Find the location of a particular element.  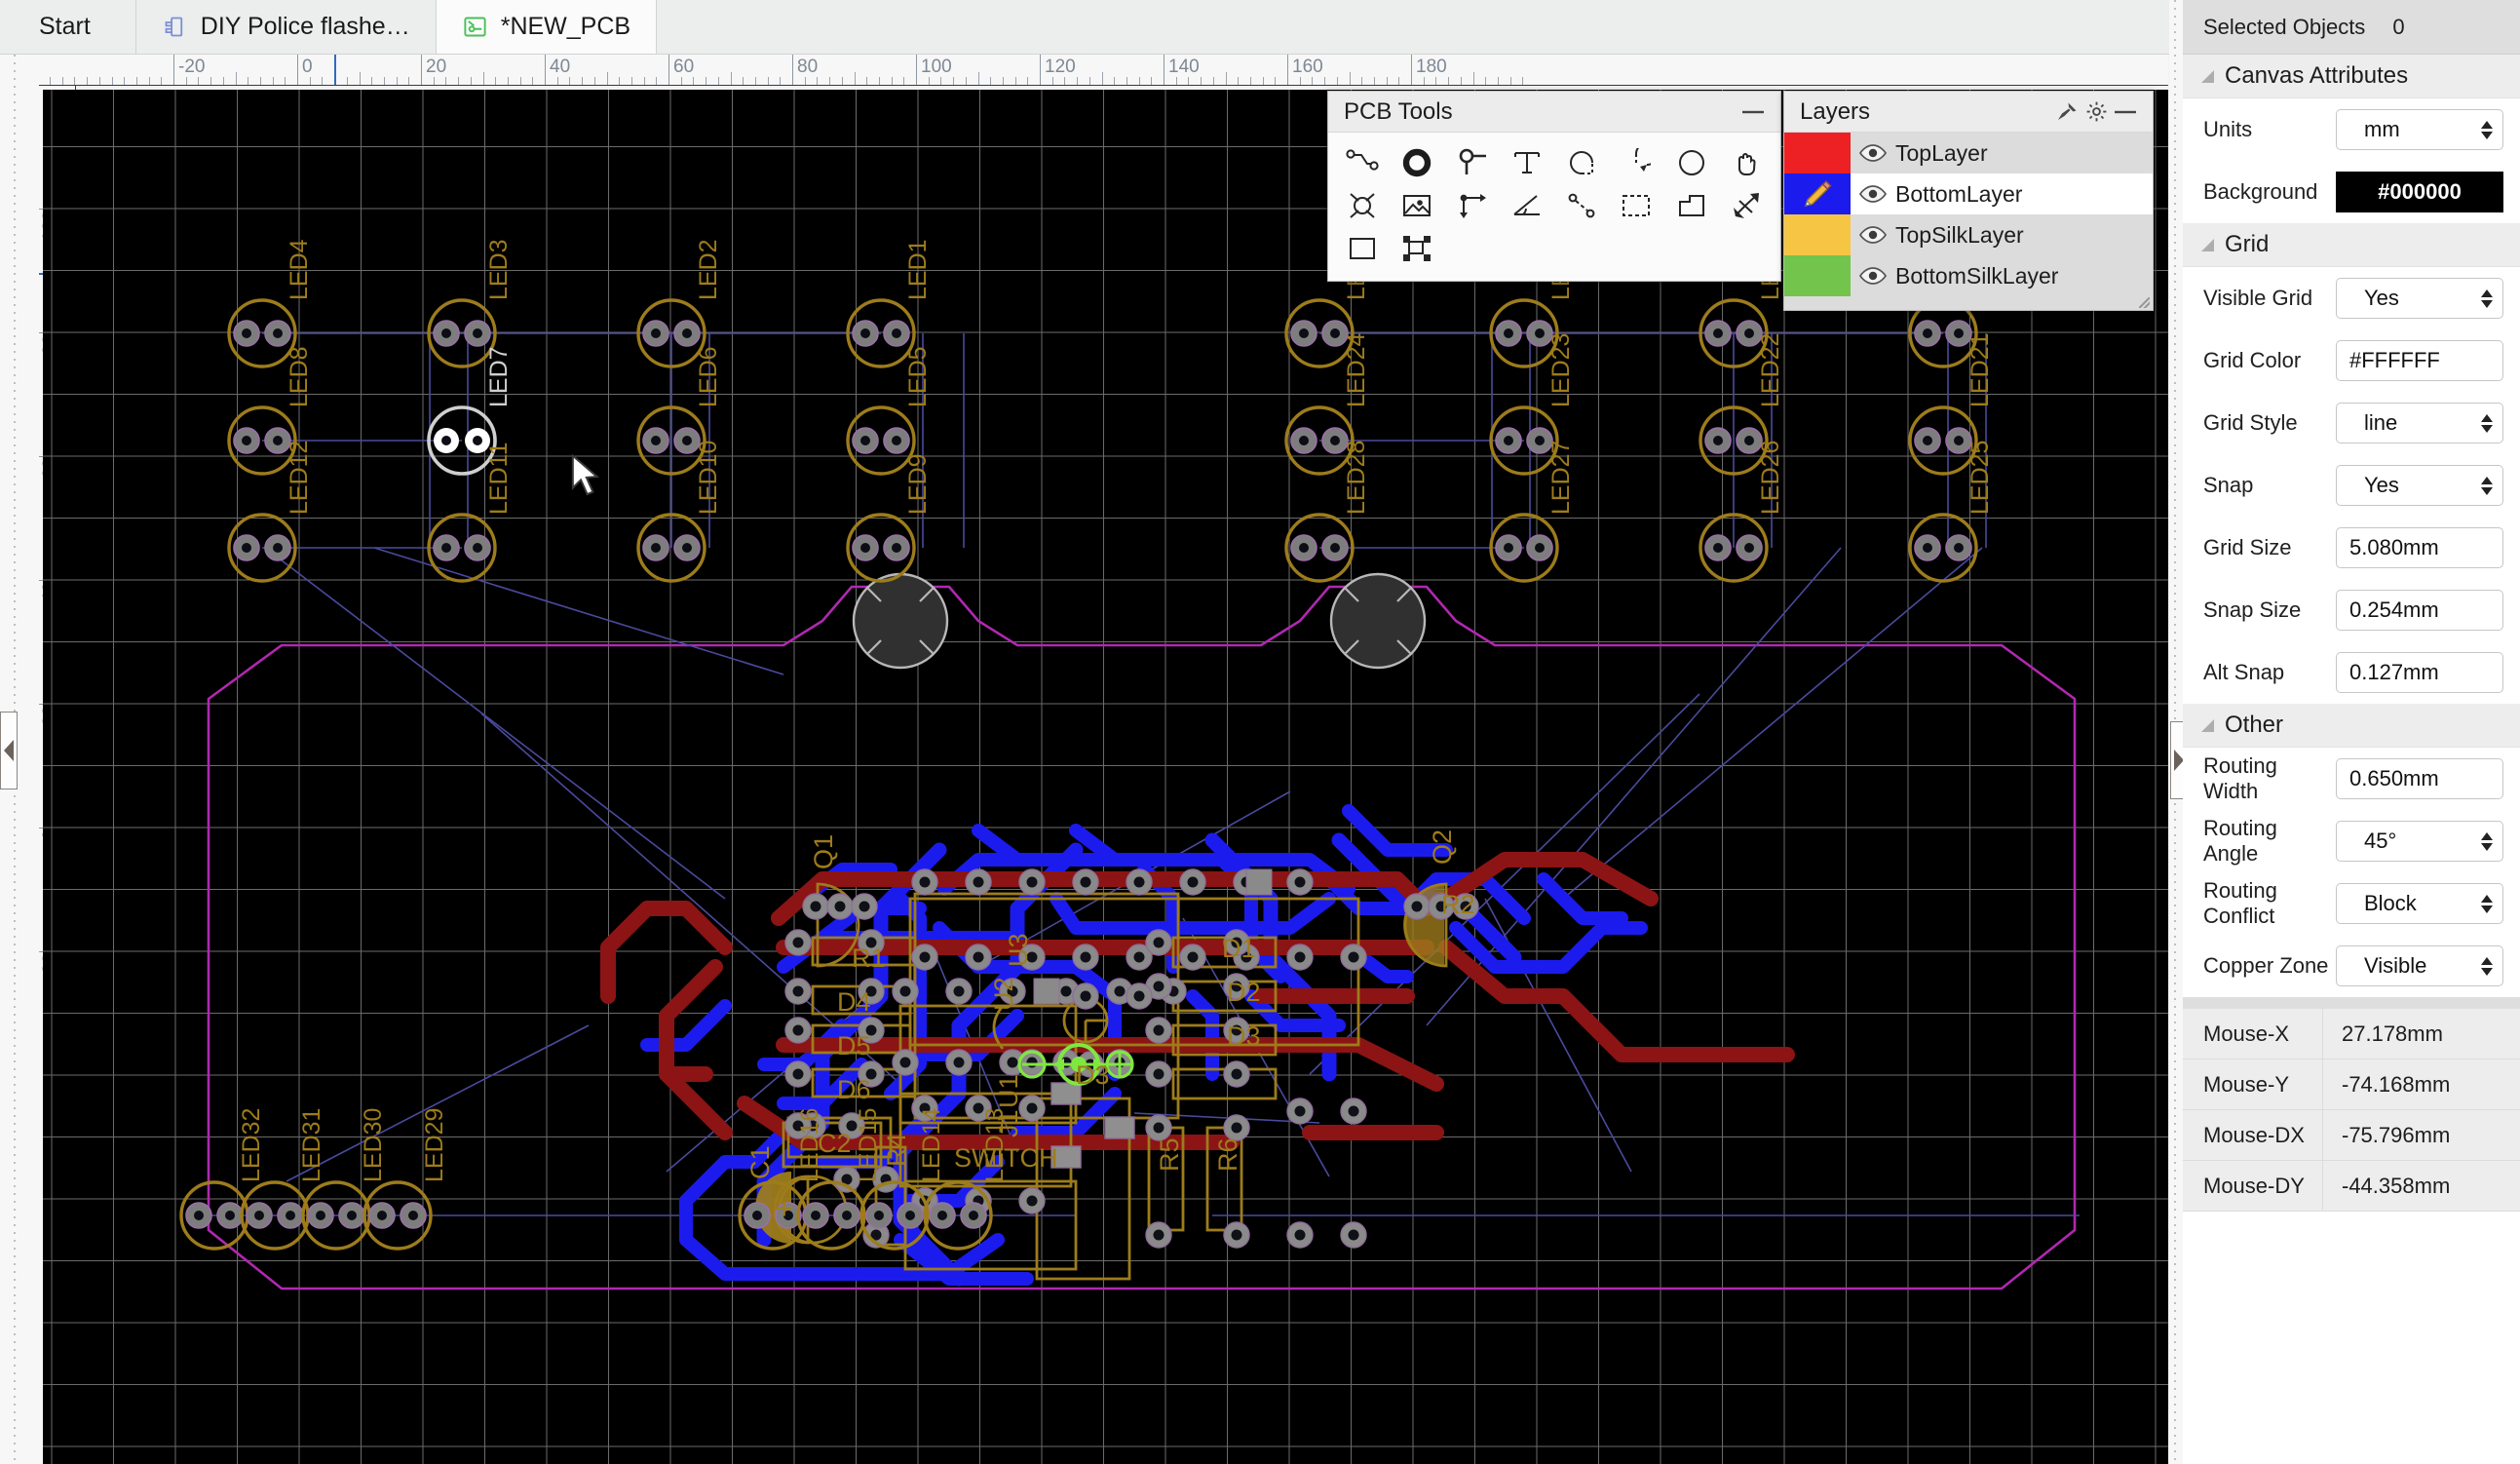

pad-icon is located at coordinates (1472, 162).